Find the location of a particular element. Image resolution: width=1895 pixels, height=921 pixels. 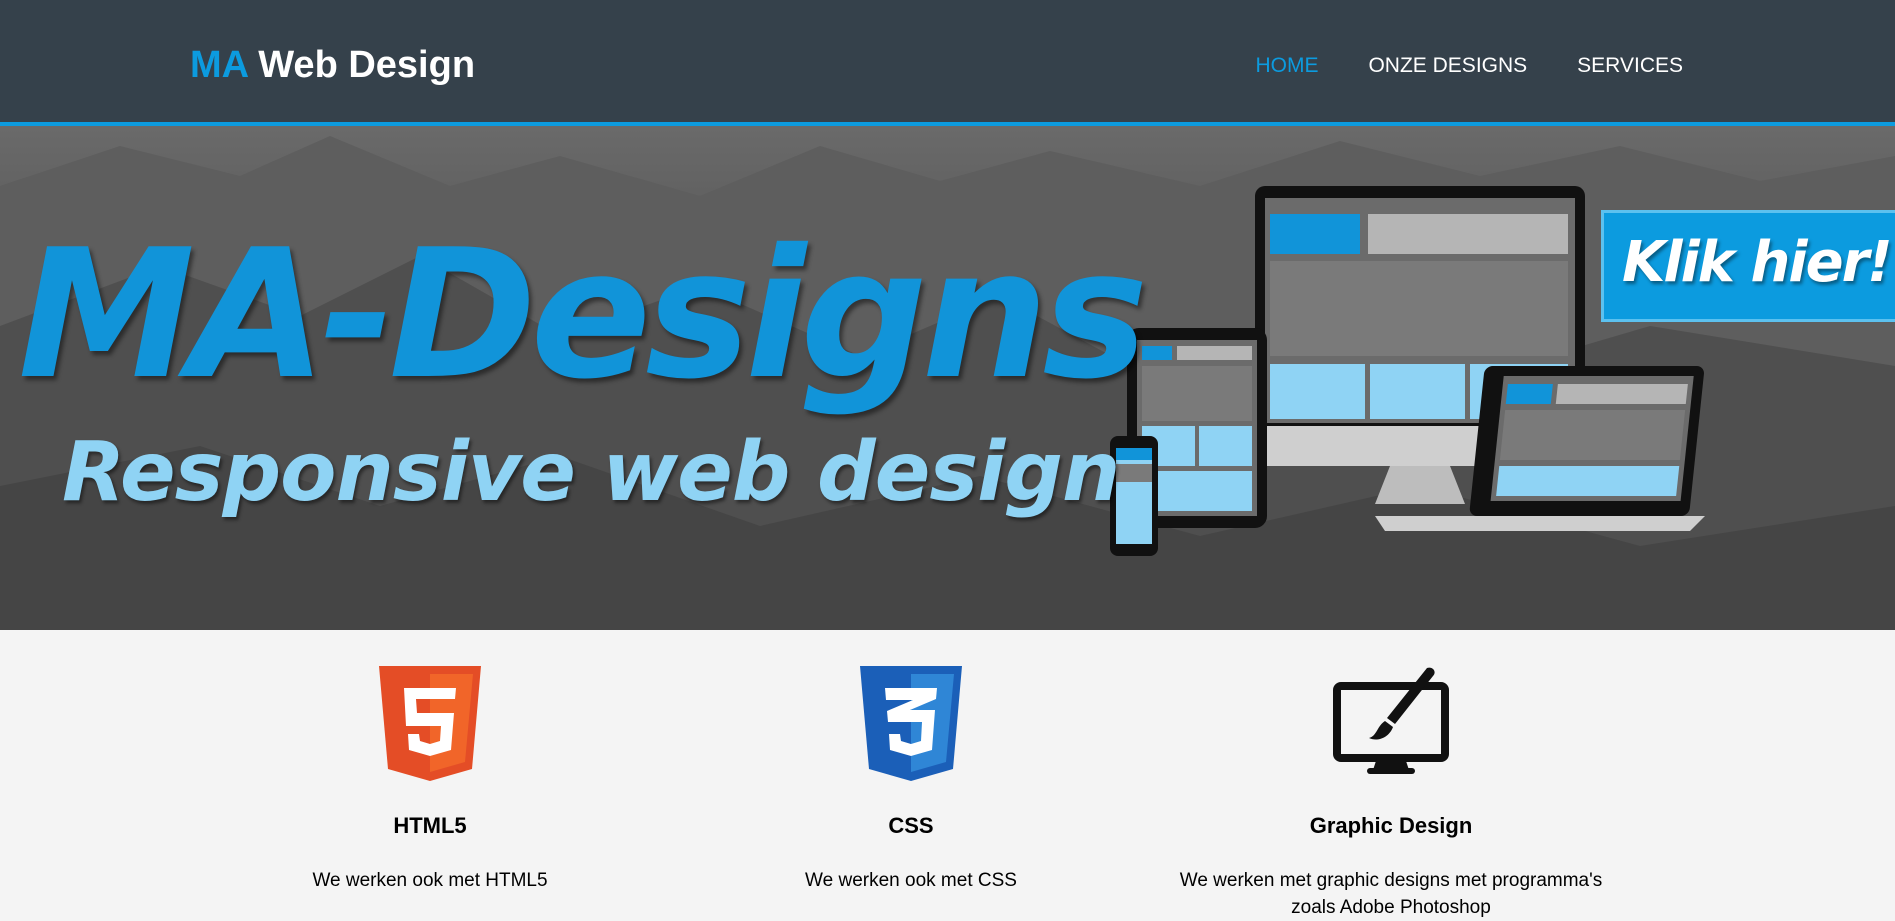

service-title: Graphic Design is located at coordinates (1391, 825).